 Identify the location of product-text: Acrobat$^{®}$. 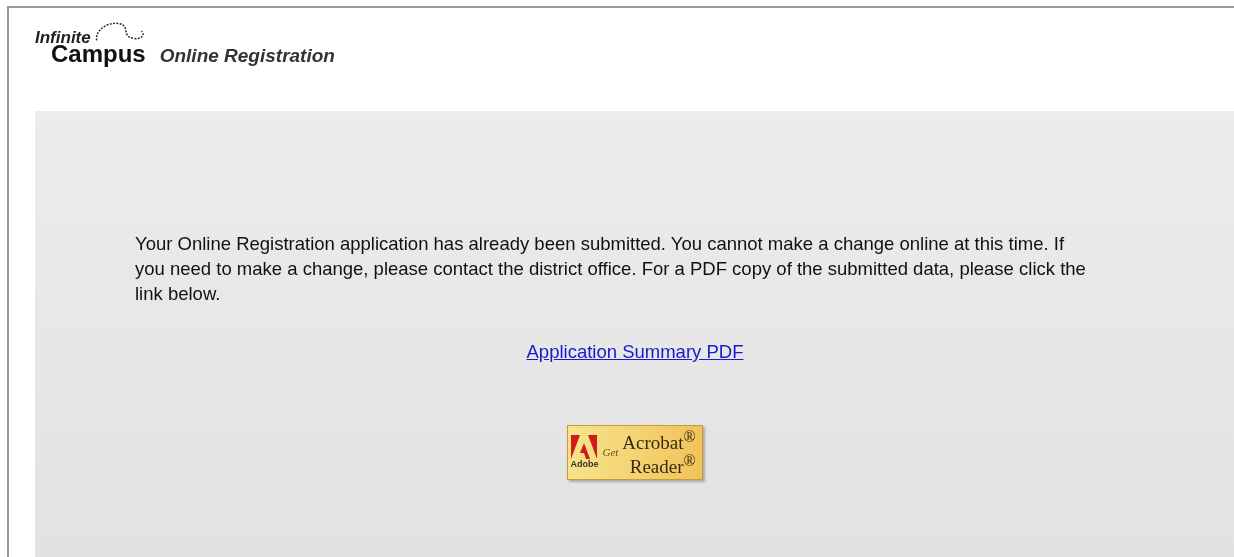
(659, 440).